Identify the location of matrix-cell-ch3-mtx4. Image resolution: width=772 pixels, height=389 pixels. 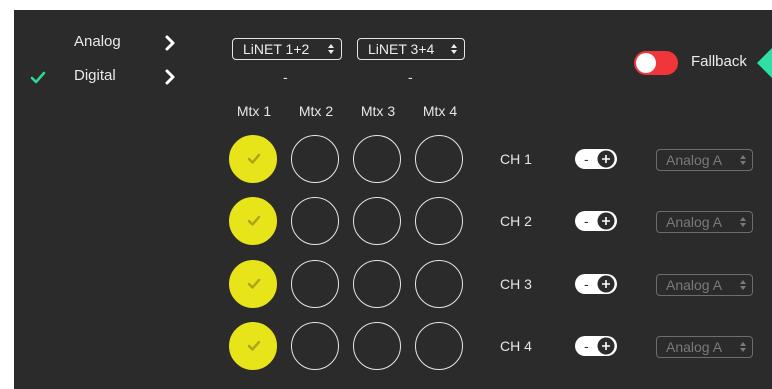
(439, 284).